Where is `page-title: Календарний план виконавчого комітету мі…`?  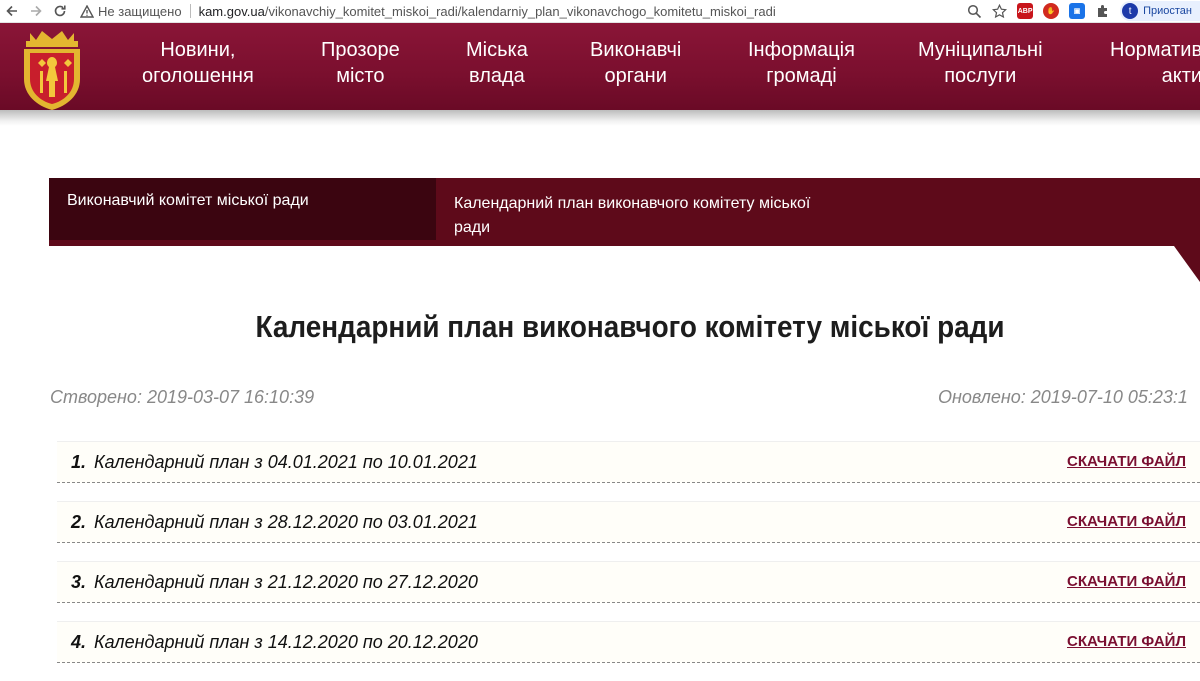
page-title: Календарний план виконавчого комітету мі… is located at coordinates (630, 326).